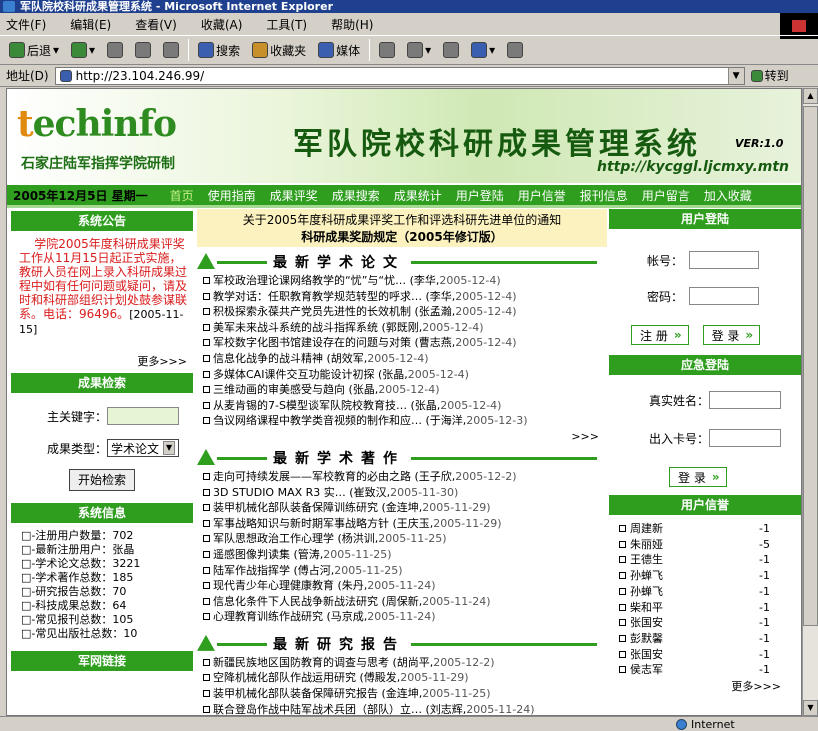  What do you see at coordinates (710, 529) in the screenshot?
I see `credit-row: 周建新 -1` at bounding box center [710, 529].